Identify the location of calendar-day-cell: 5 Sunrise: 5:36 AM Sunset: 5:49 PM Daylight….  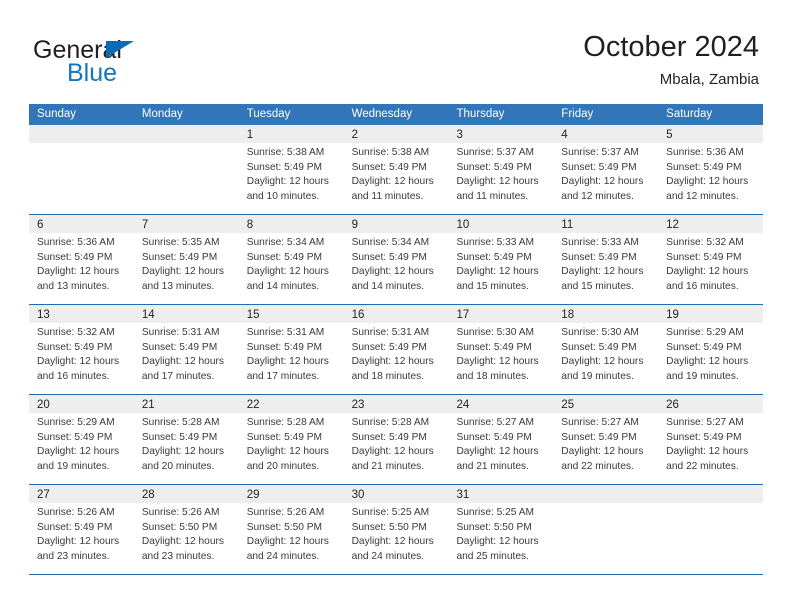
(711, 169).